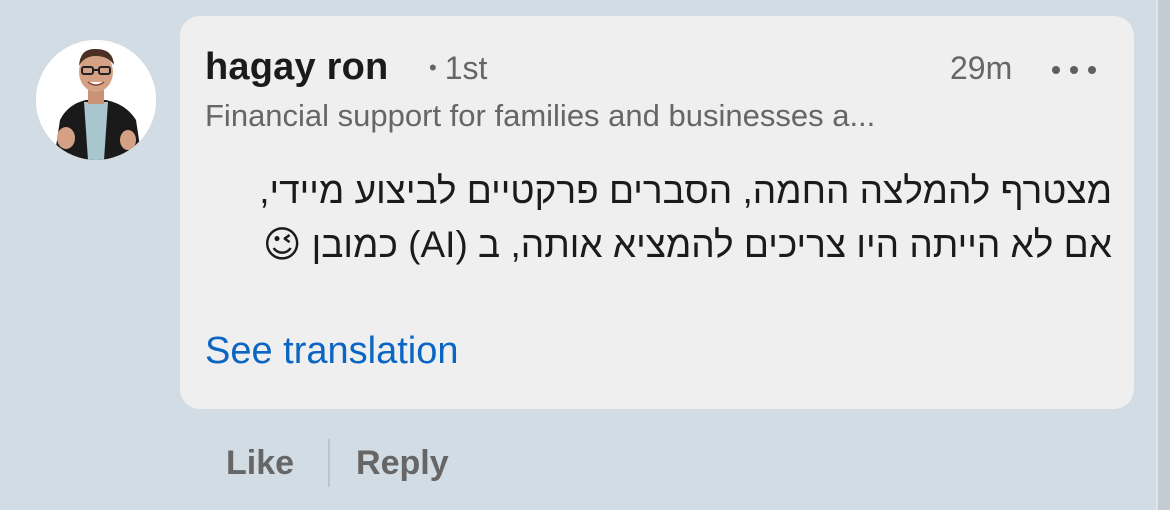 The width and height of the screenshot is (1170, 510). Describe the element at coordinates (260, 463) in the screenshot. I see `like-button: Like` at that location.